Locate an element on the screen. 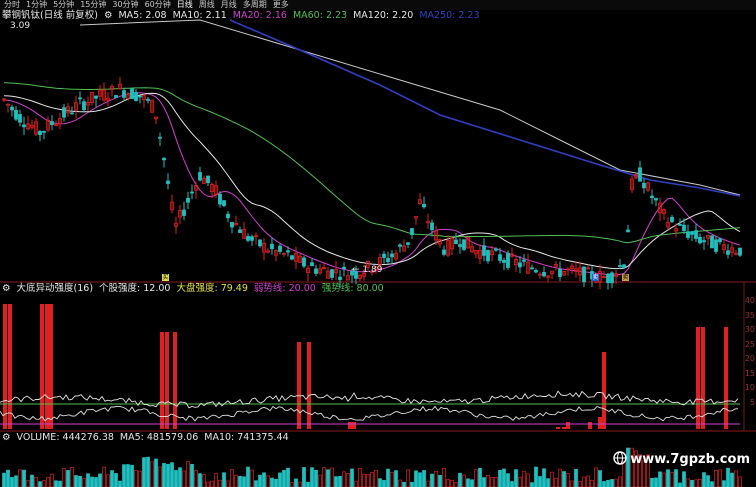 The height and width of the screenshot is (487, 756). indicator-value: 强势线: 80.00 is located at coordinates (352, 288).